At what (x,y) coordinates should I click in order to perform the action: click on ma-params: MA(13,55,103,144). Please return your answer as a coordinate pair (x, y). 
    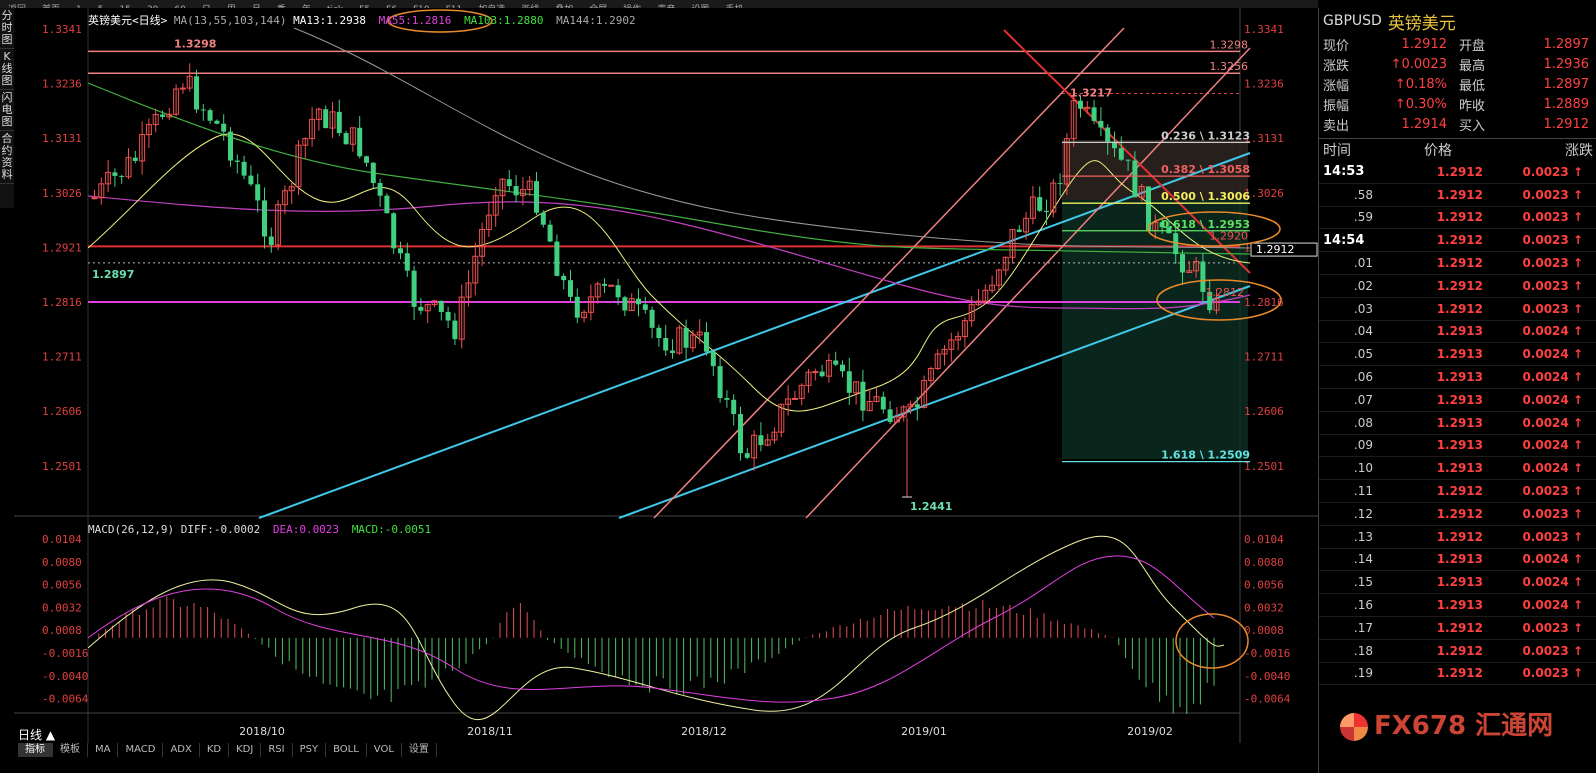
    Looking at the image, I should click on (230, 20).